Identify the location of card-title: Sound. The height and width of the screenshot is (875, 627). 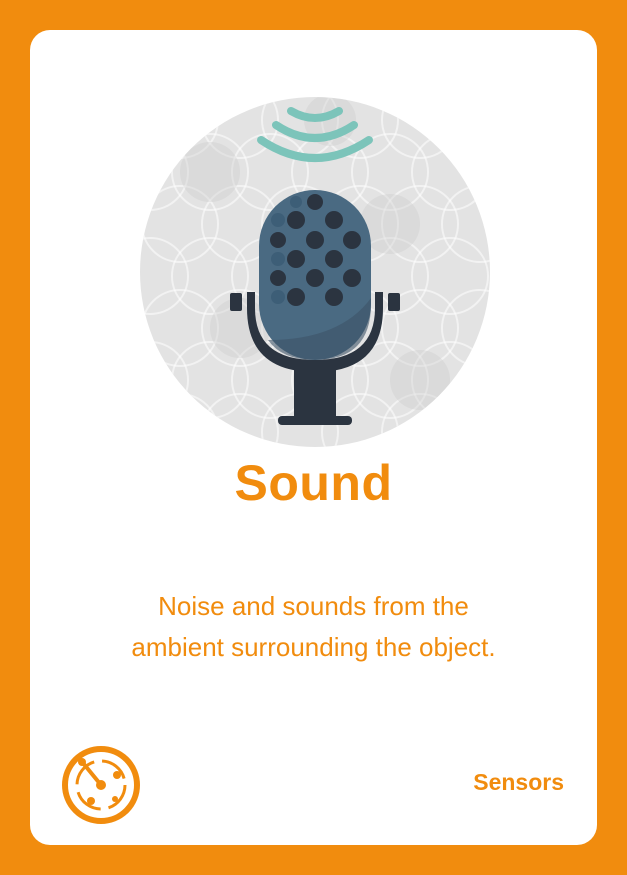
(313, 483).